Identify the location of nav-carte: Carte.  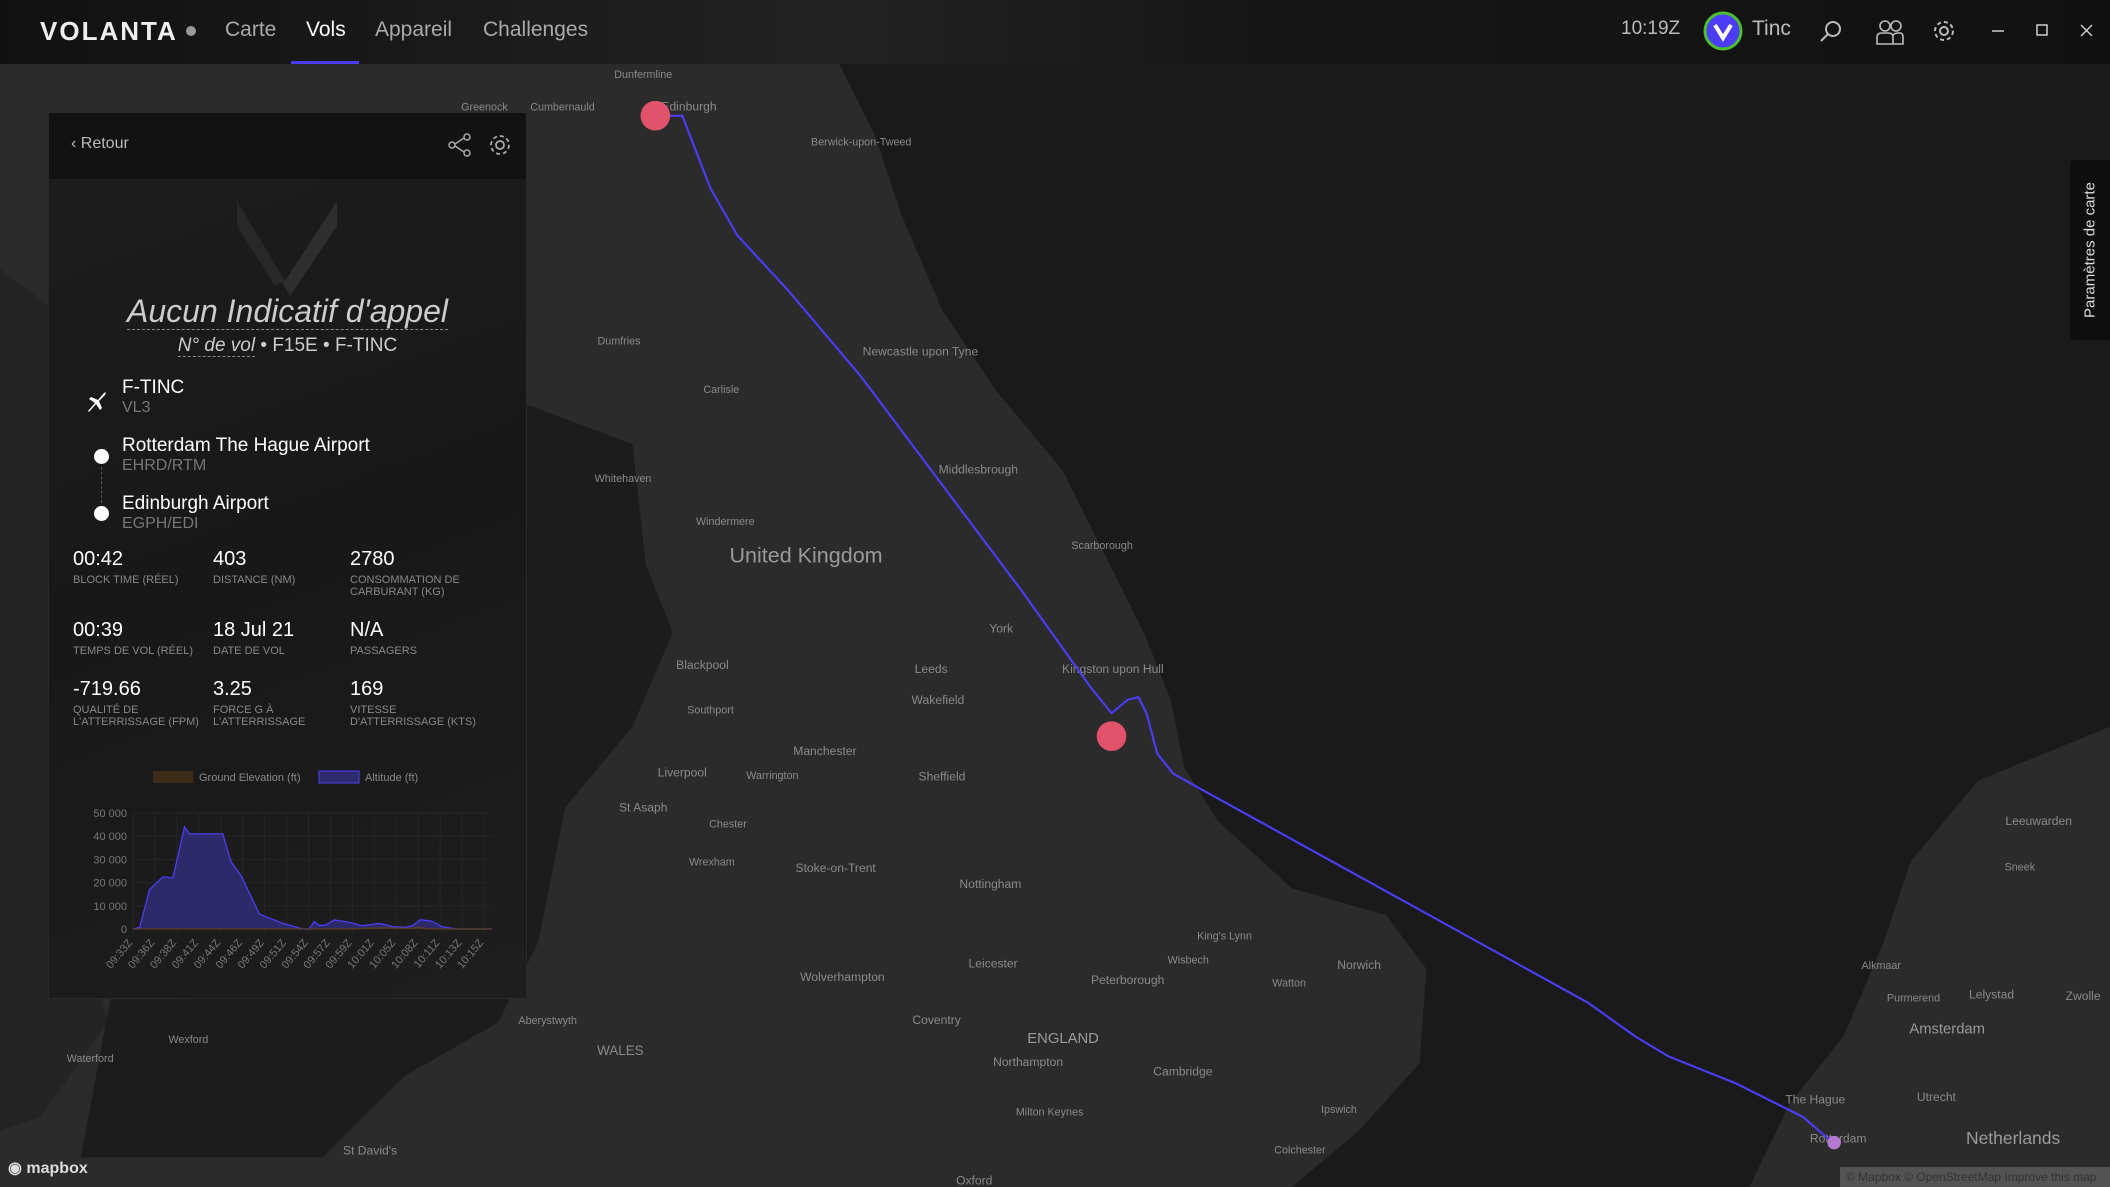
(250, 30).